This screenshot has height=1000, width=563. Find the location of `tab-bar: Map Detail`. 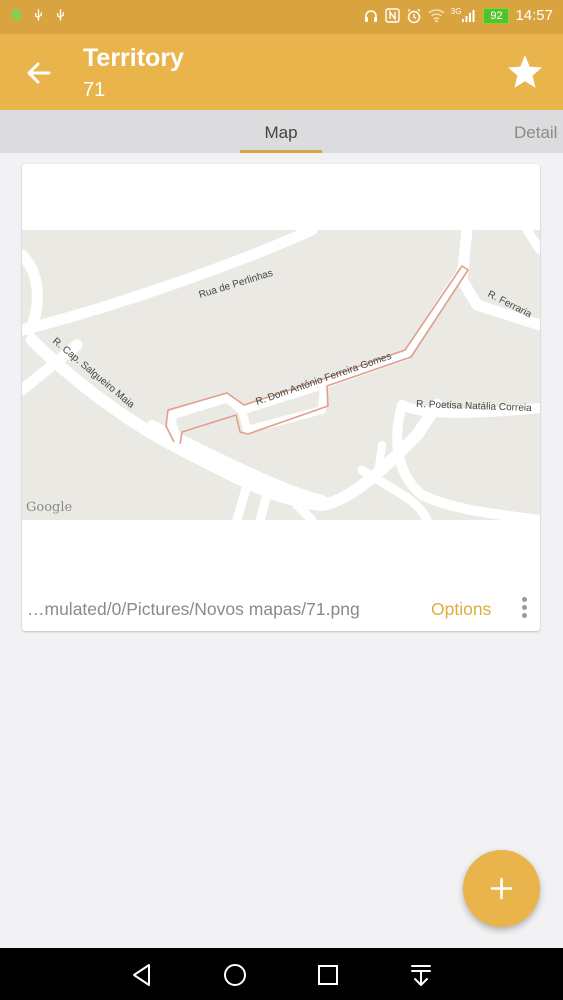

tab-bar: Map Detail is located at coordinates (281, 131).